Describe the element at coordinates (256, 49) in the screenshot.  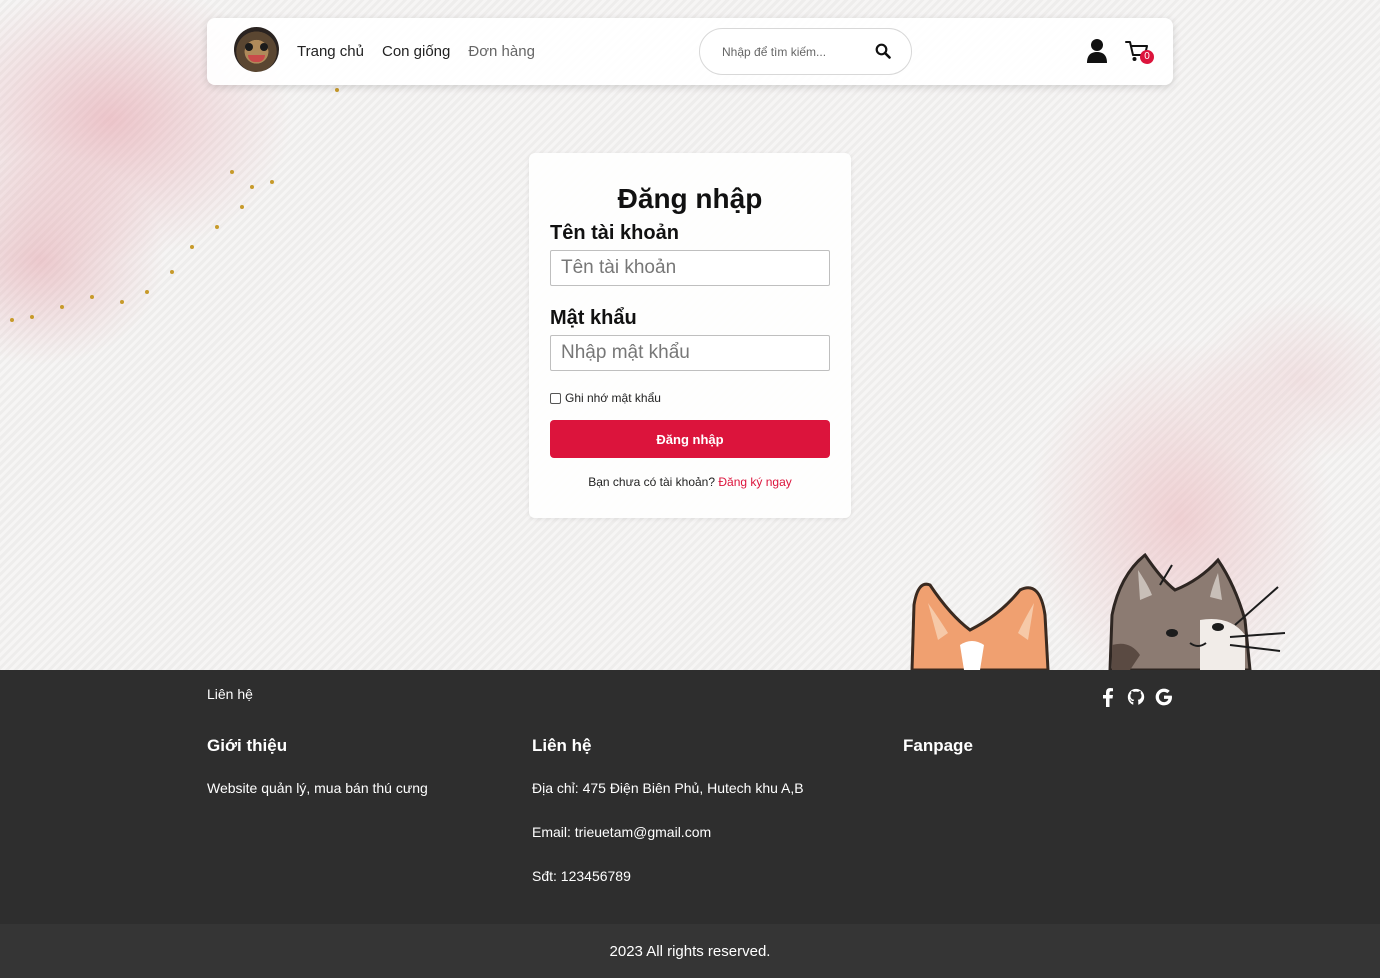
I see `site-logo` at that location.